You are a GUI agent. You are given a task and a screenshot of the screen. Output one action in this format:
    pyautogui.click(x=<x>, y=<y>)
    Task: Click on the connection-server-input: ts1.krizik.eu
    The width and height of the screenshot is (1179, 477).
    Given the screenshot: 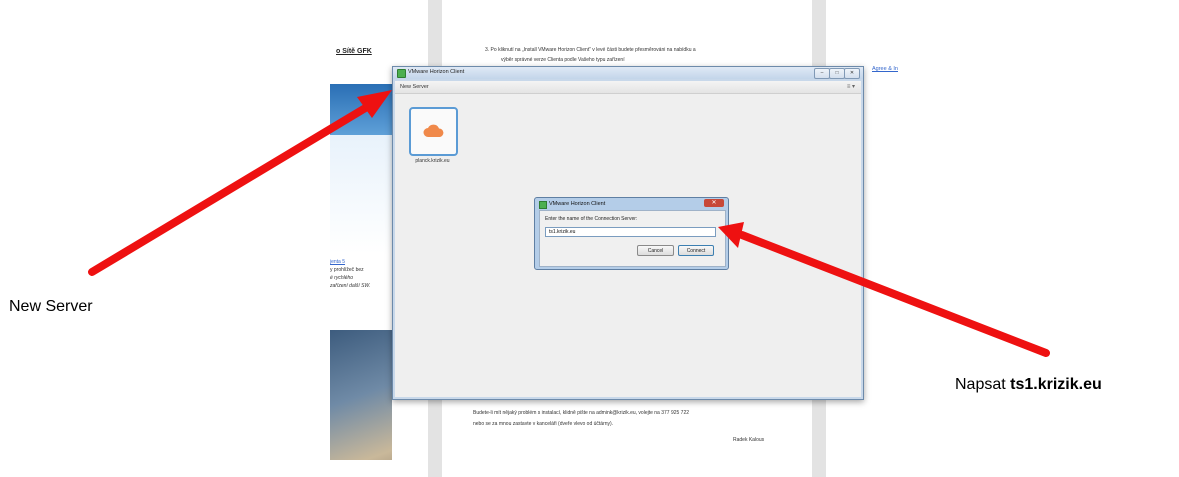 What is the action you would take?
    pyautogui.click(x=630, y=232)
    